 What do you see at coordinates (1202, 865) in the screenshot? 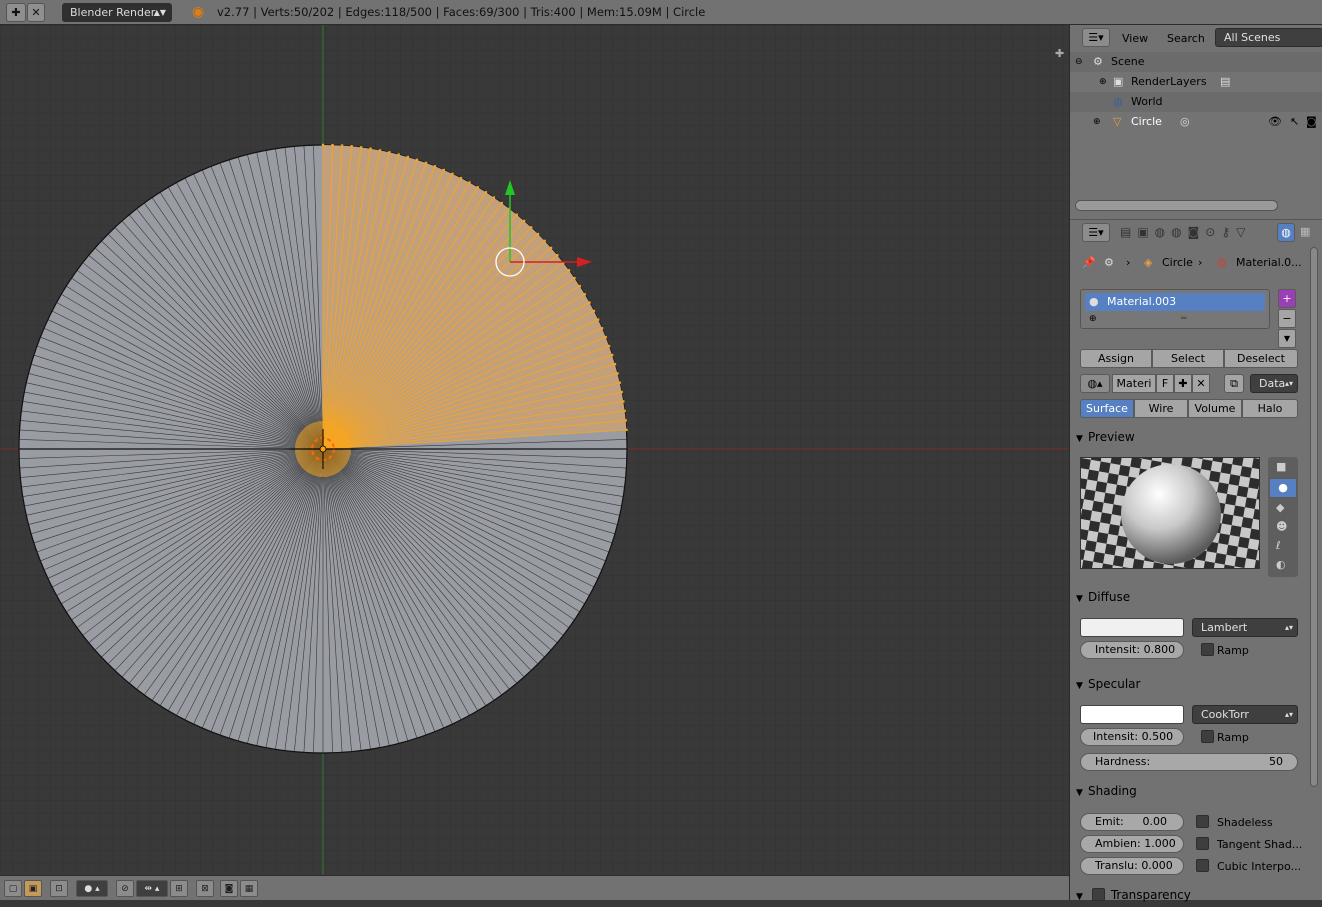
I see `cubic-interpolation-checkbox` at bounding box center [1202, 865].